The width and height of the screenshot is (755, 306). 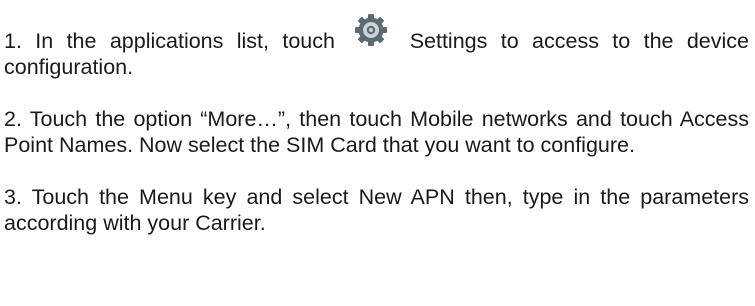 I want to click on step-1-text-before-icon: 1. In the applications list, touch, so click(x=176, y=41).